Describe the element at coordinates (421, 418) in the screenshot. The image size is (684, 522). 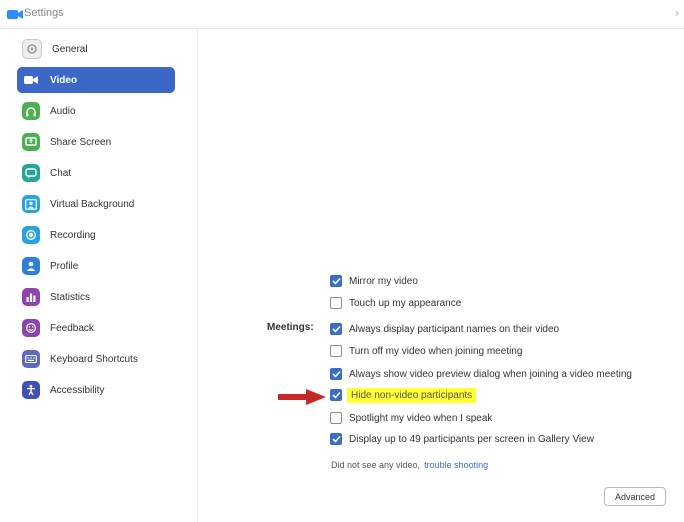
I see `option-label: Spotlight my video when I speak` at that location.